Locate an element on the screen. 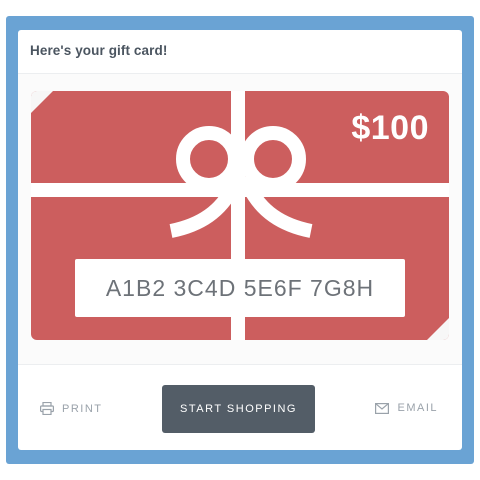 This screenshot has width=480, height=480. email-button: EMAIL is located at coordinates (406, 408).